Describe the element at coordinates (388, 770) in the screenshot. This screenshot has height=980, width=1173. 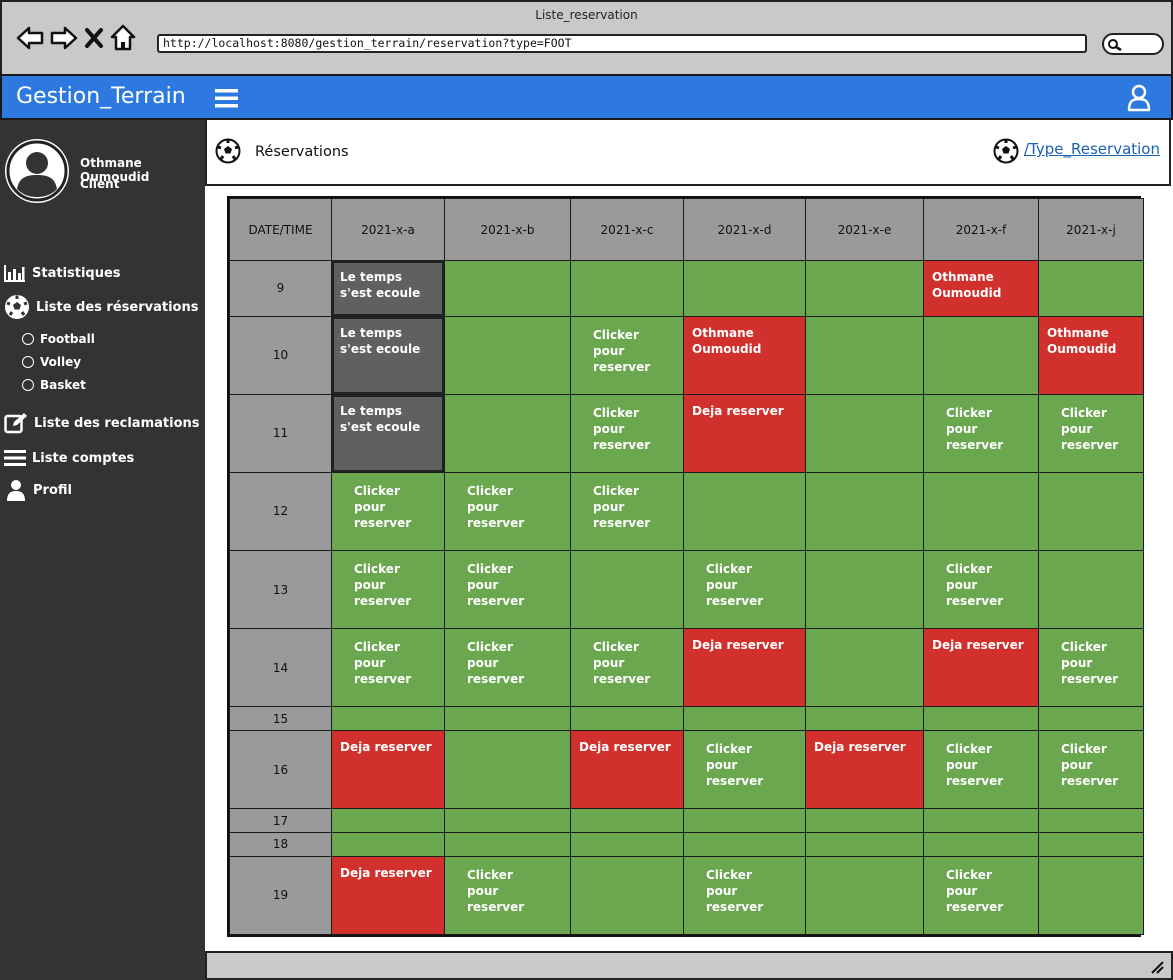
I see `slot-label: Deja reserver` at that location.